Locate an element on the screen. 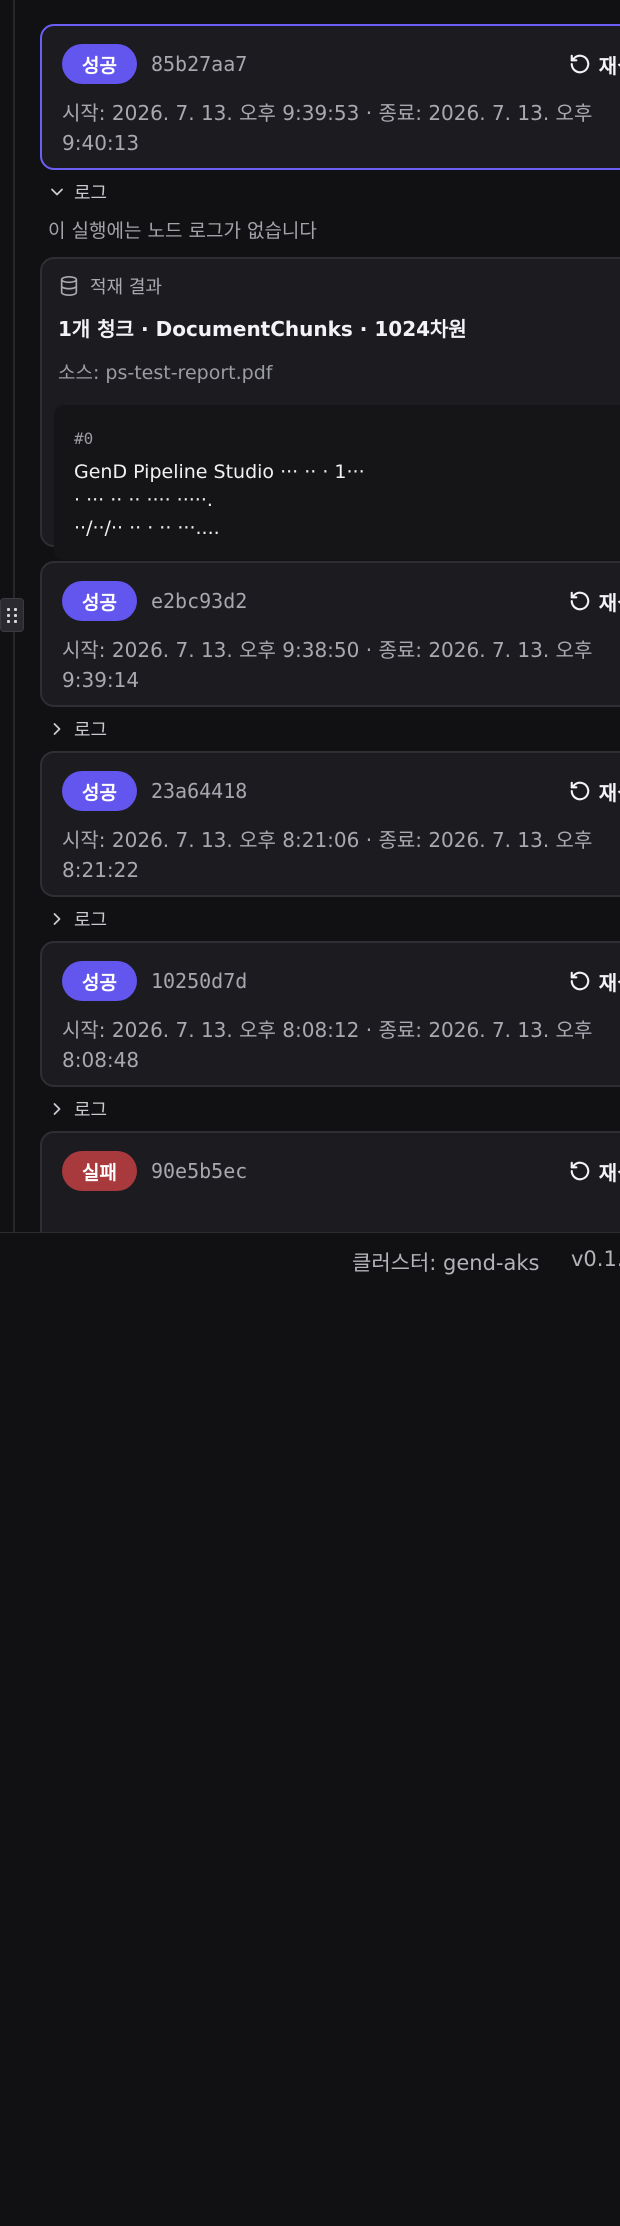  status-badge: 실패 is located at coordinates (99, 1171).